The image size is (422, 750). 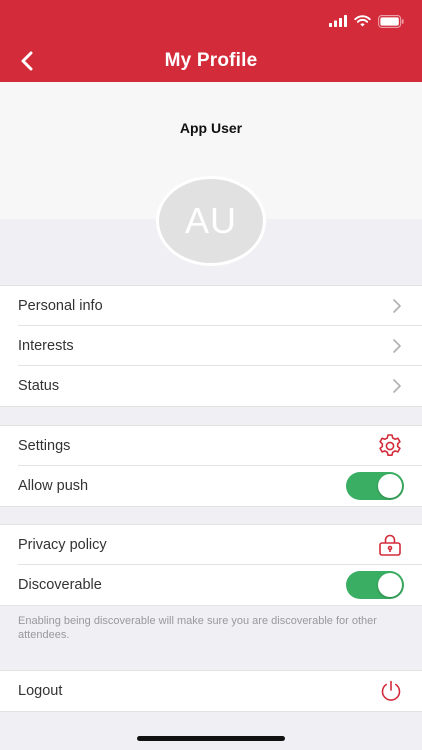 I want to click on logout-group: Logout, so click(x=211, y=691).